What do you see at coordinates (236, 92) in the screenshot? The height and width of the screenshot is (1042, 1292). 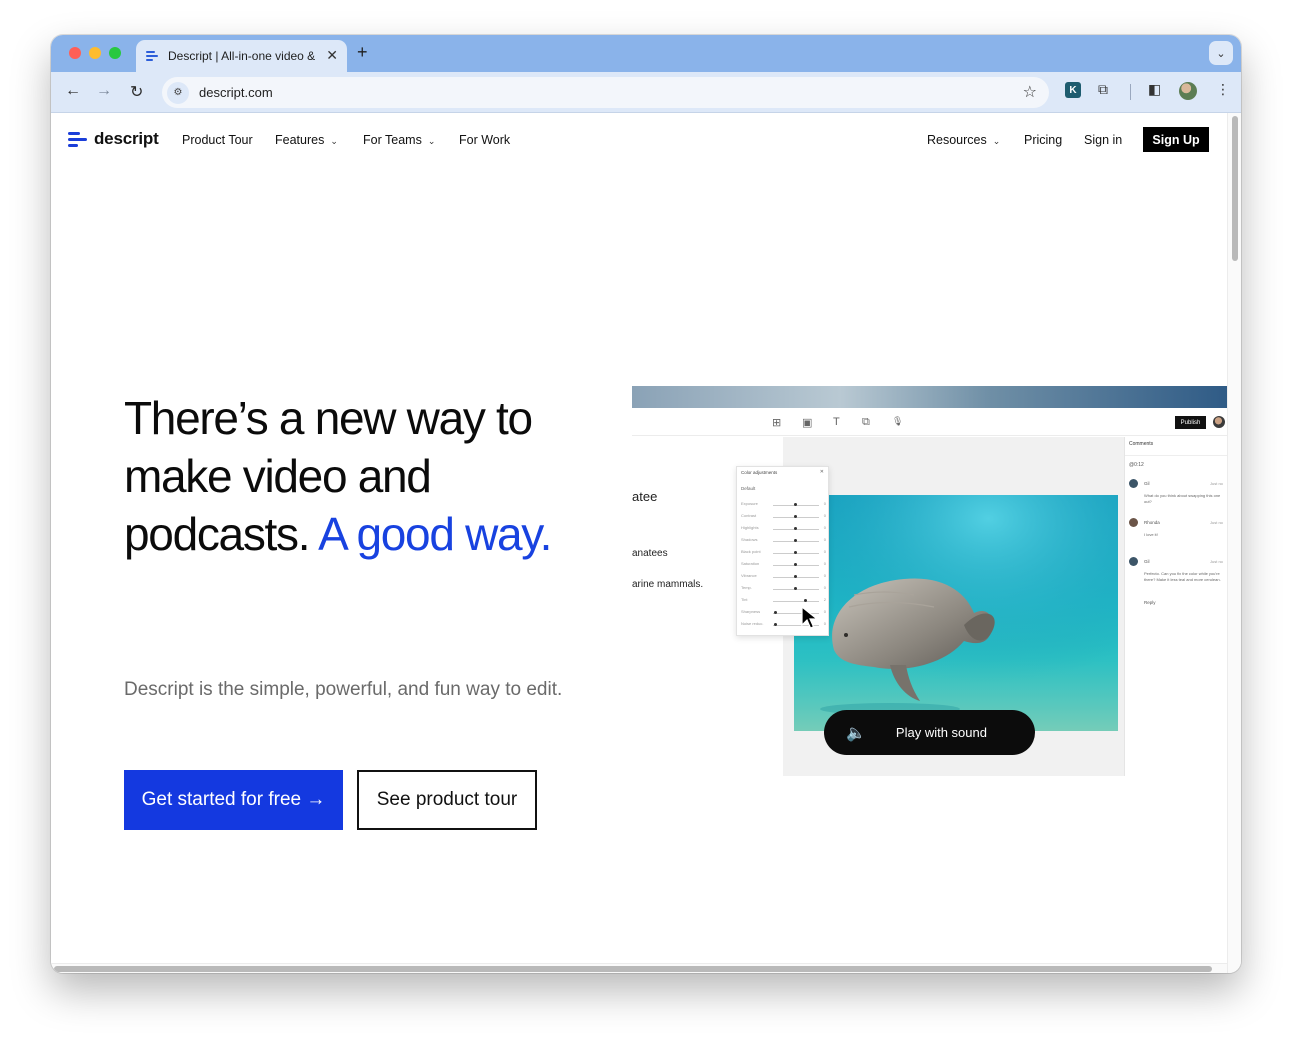 I see `url-text: descript.com` at bounding box center [236, 92].